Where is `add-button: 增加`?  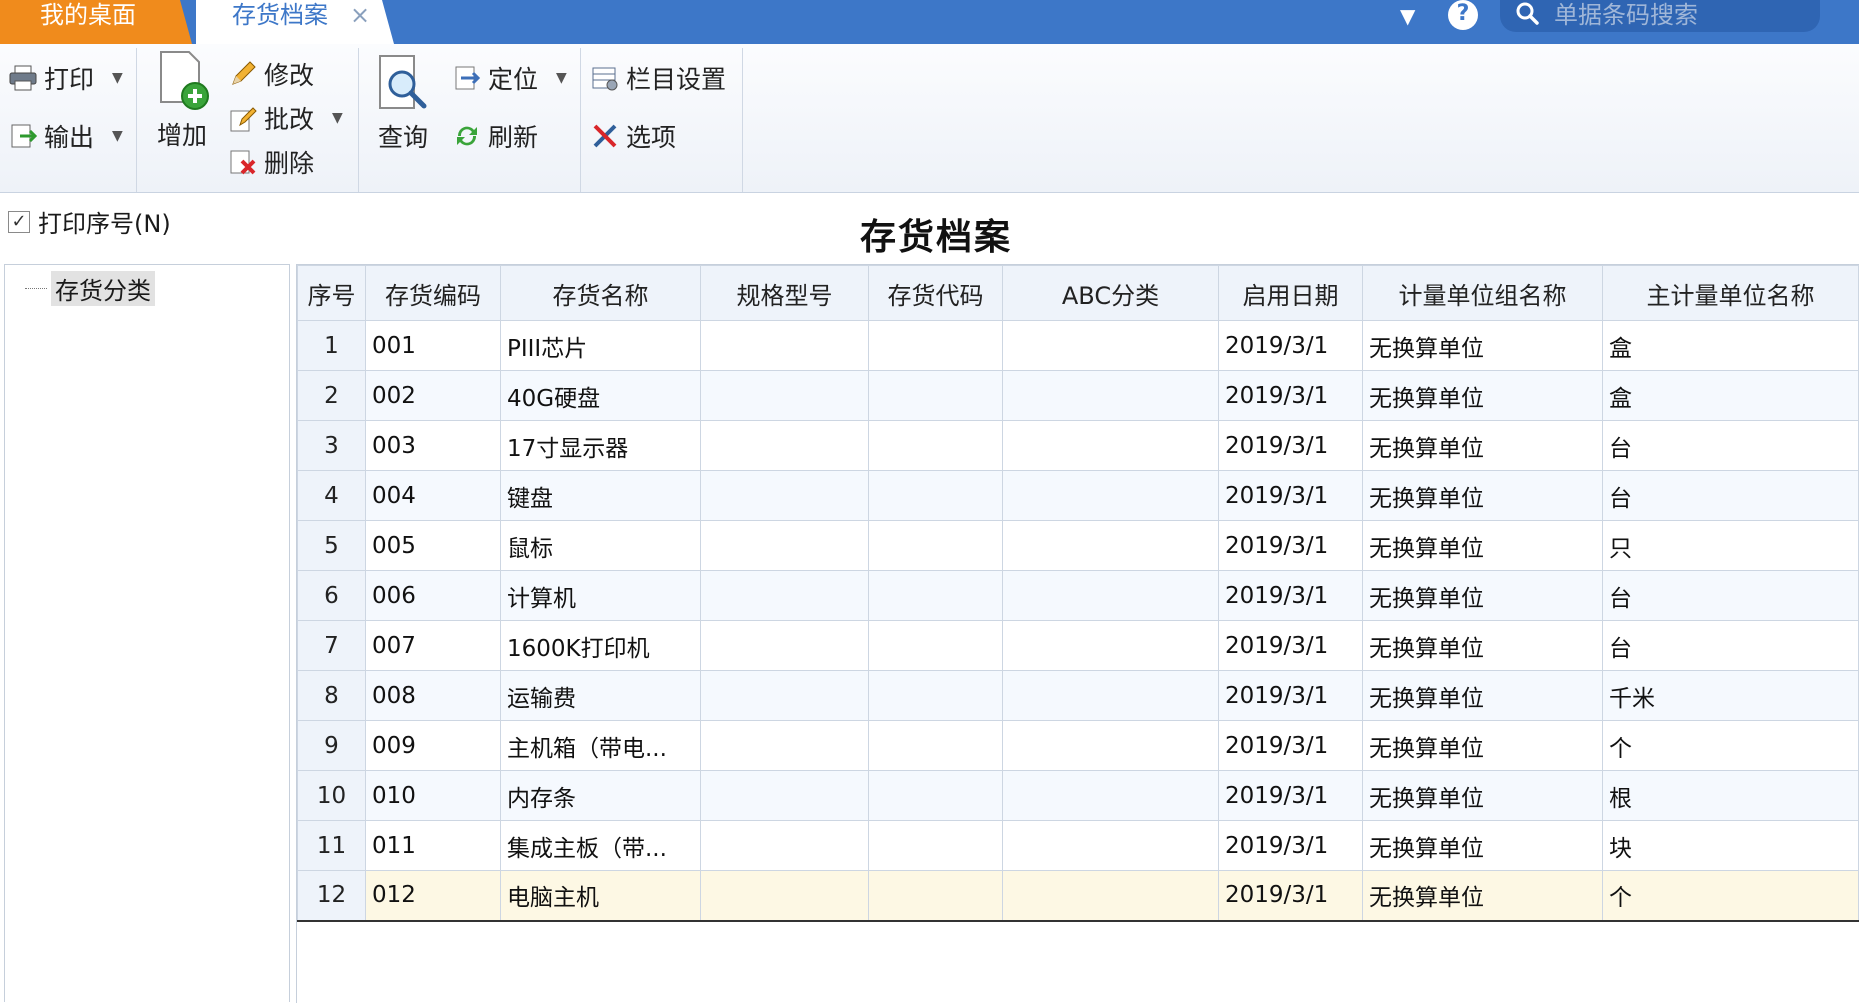 add-button: 增加 is located at coordinates (182, 101).